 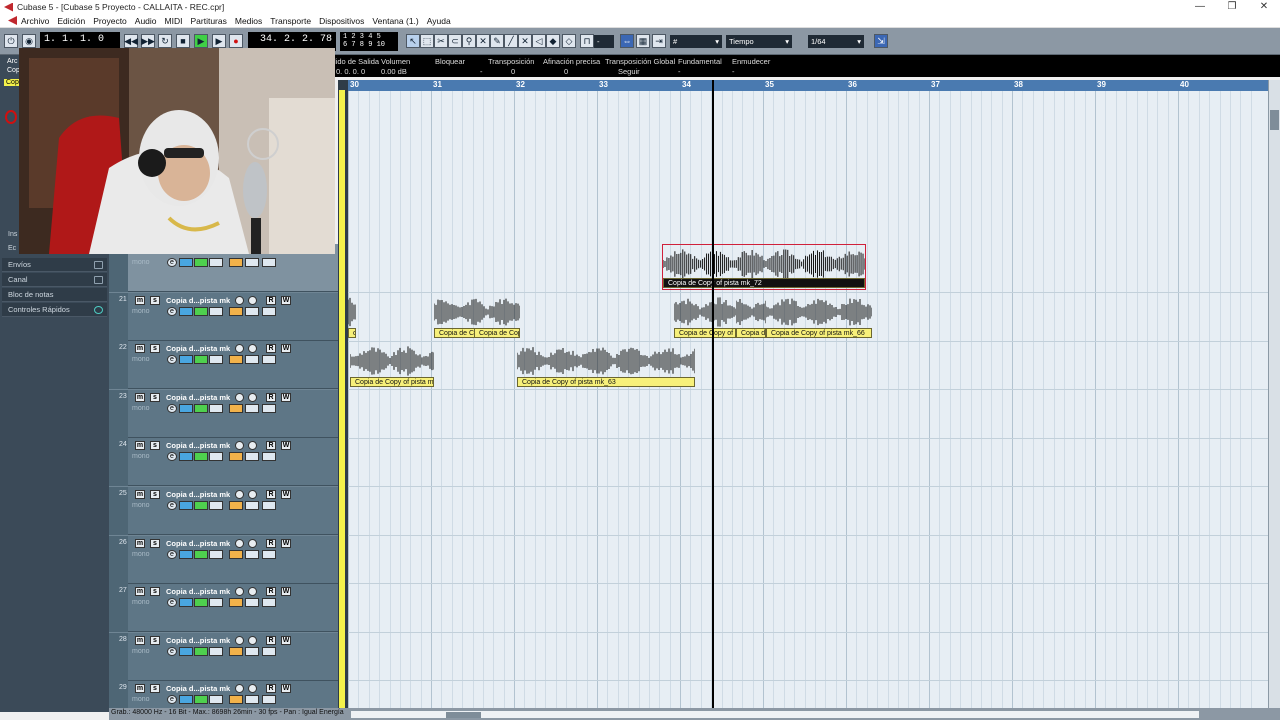 I want to click on menu-transporte: Transporte, so click(x=290, y=21).